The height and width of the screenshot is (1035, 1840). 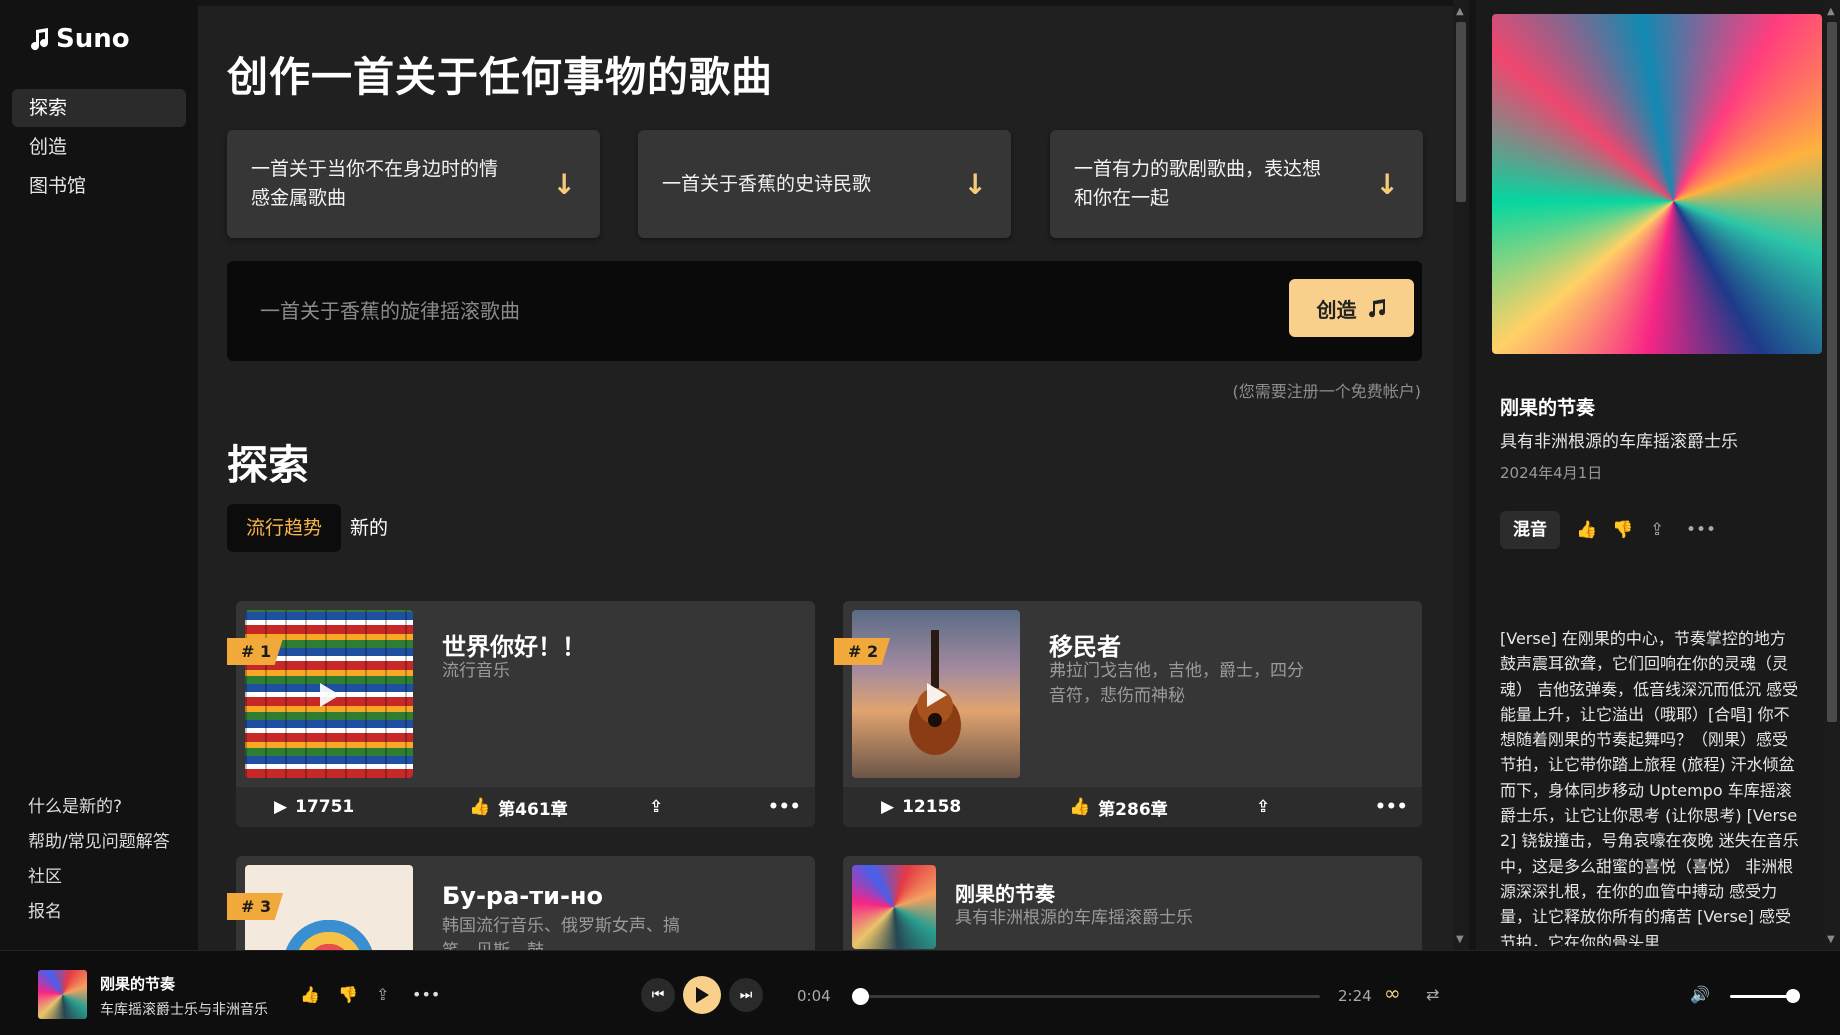 I want to click on create-button: 创造, so click(x=1351, y=308).